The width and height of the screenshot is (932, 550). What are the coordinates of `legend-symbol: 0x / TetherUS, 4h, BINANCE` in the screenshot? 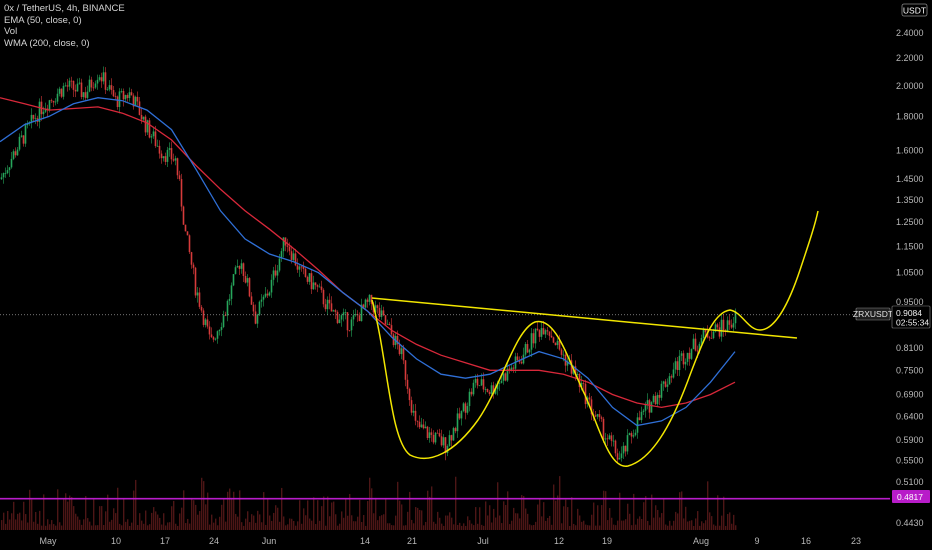 It's located at (64, 9).